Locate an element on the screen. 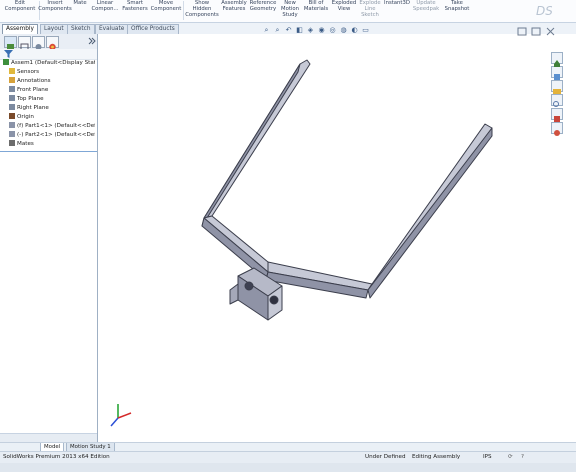 The image size is (576, 472). panel-scrollbar is located at coordinates (48, 437).